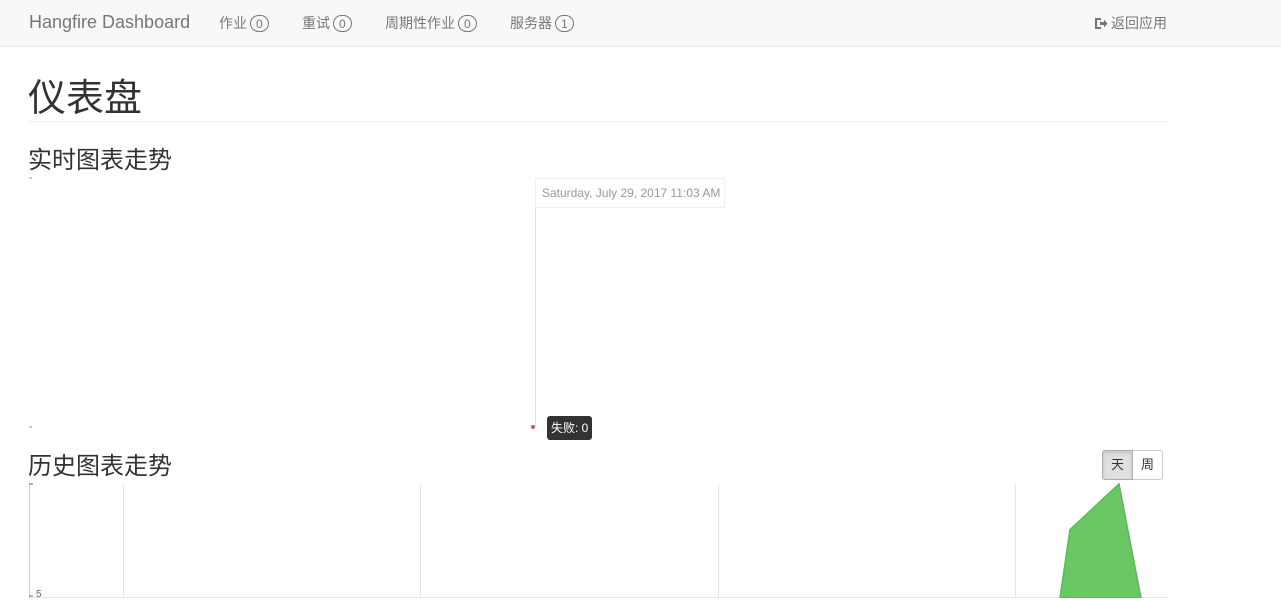 This screenshot has width=1281, height=600. What do you see at coordinates (533, 427) in the screenshot?
I see `failed-series-dot` at bounding box center [533, 427].